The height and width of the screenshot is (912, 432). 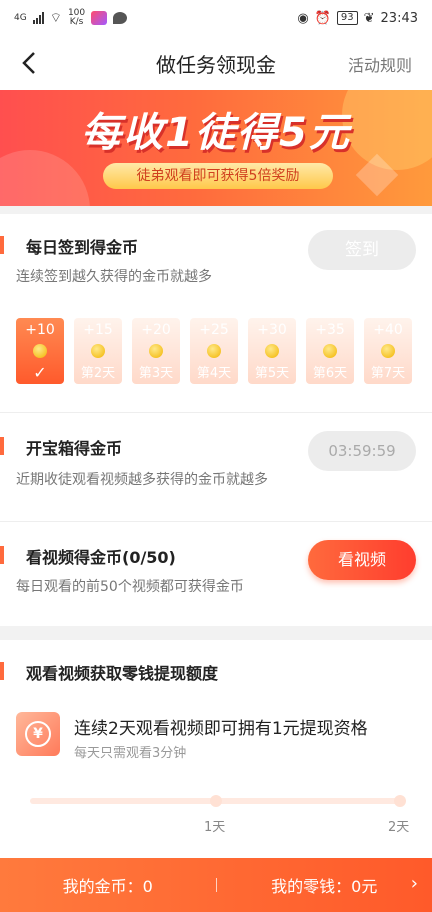 I want to click on progress-dot-day1, so click(x=216, y=801).